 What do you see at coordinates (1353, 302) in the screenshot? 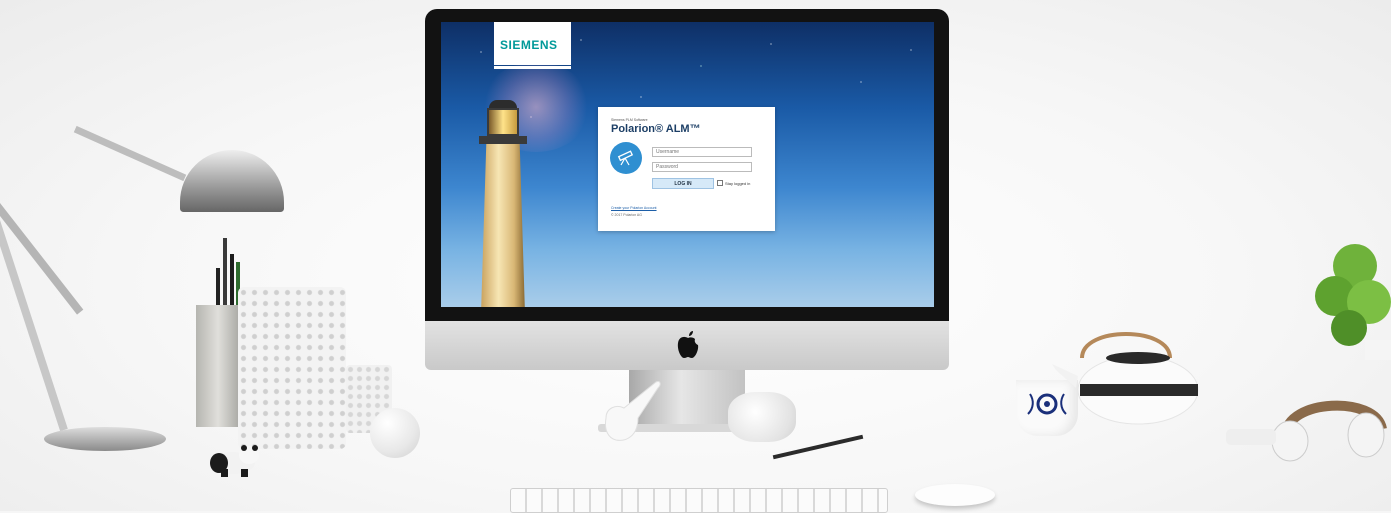
I see `potted-plant` at bounding box center [1353, 302].